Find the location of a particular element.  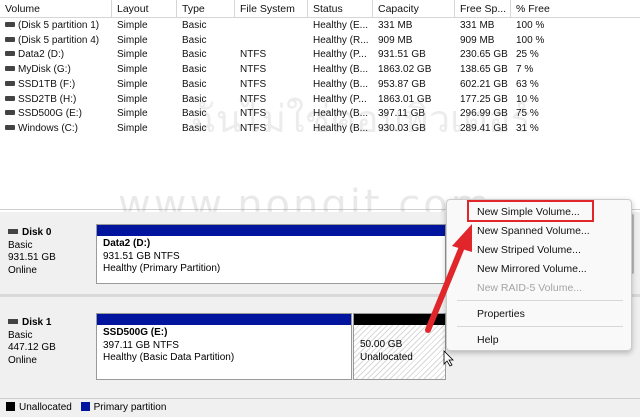

annotation-arrow is located at coordinates (448, 295).